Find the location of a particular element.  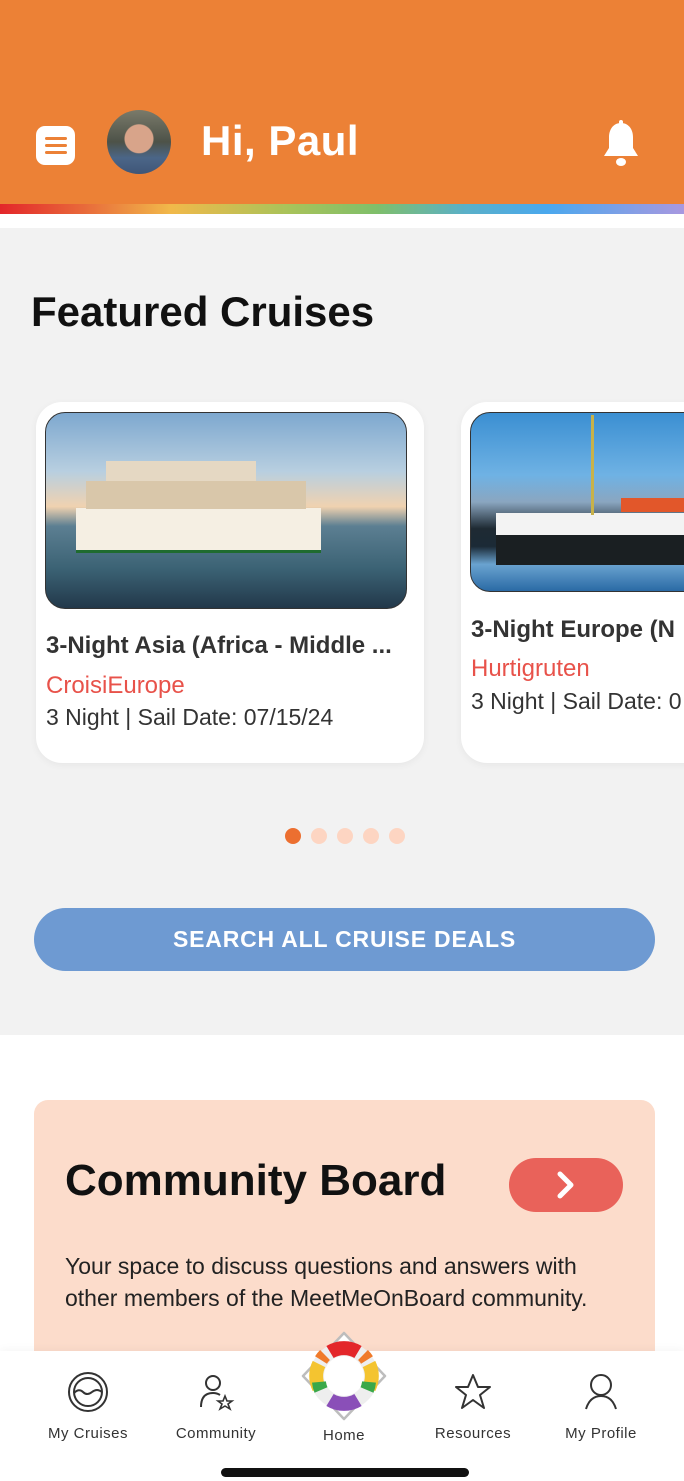

featured-cruises-title: Featured Cruises is located at coordinates (203, 311).